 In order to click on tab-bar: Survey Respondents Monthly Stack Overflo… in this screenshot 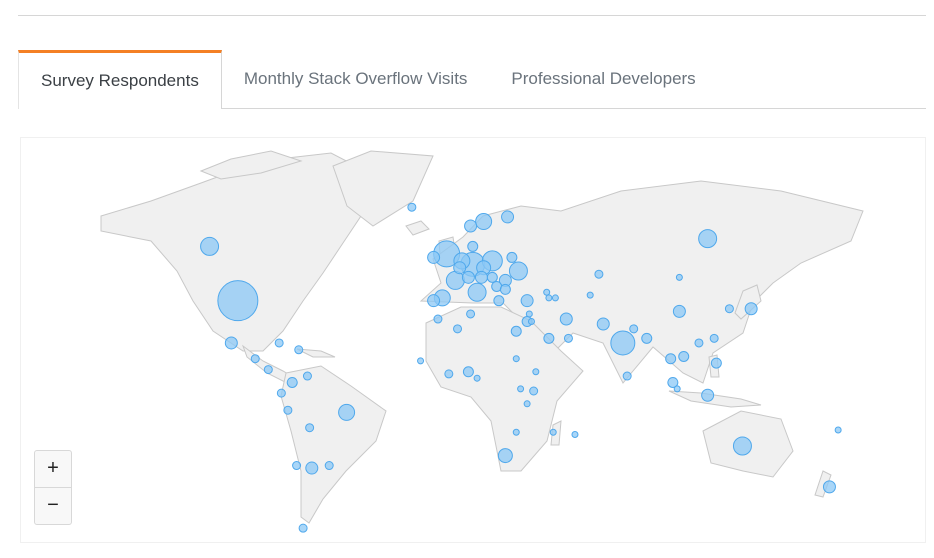, I will do `click(472, 79)`.